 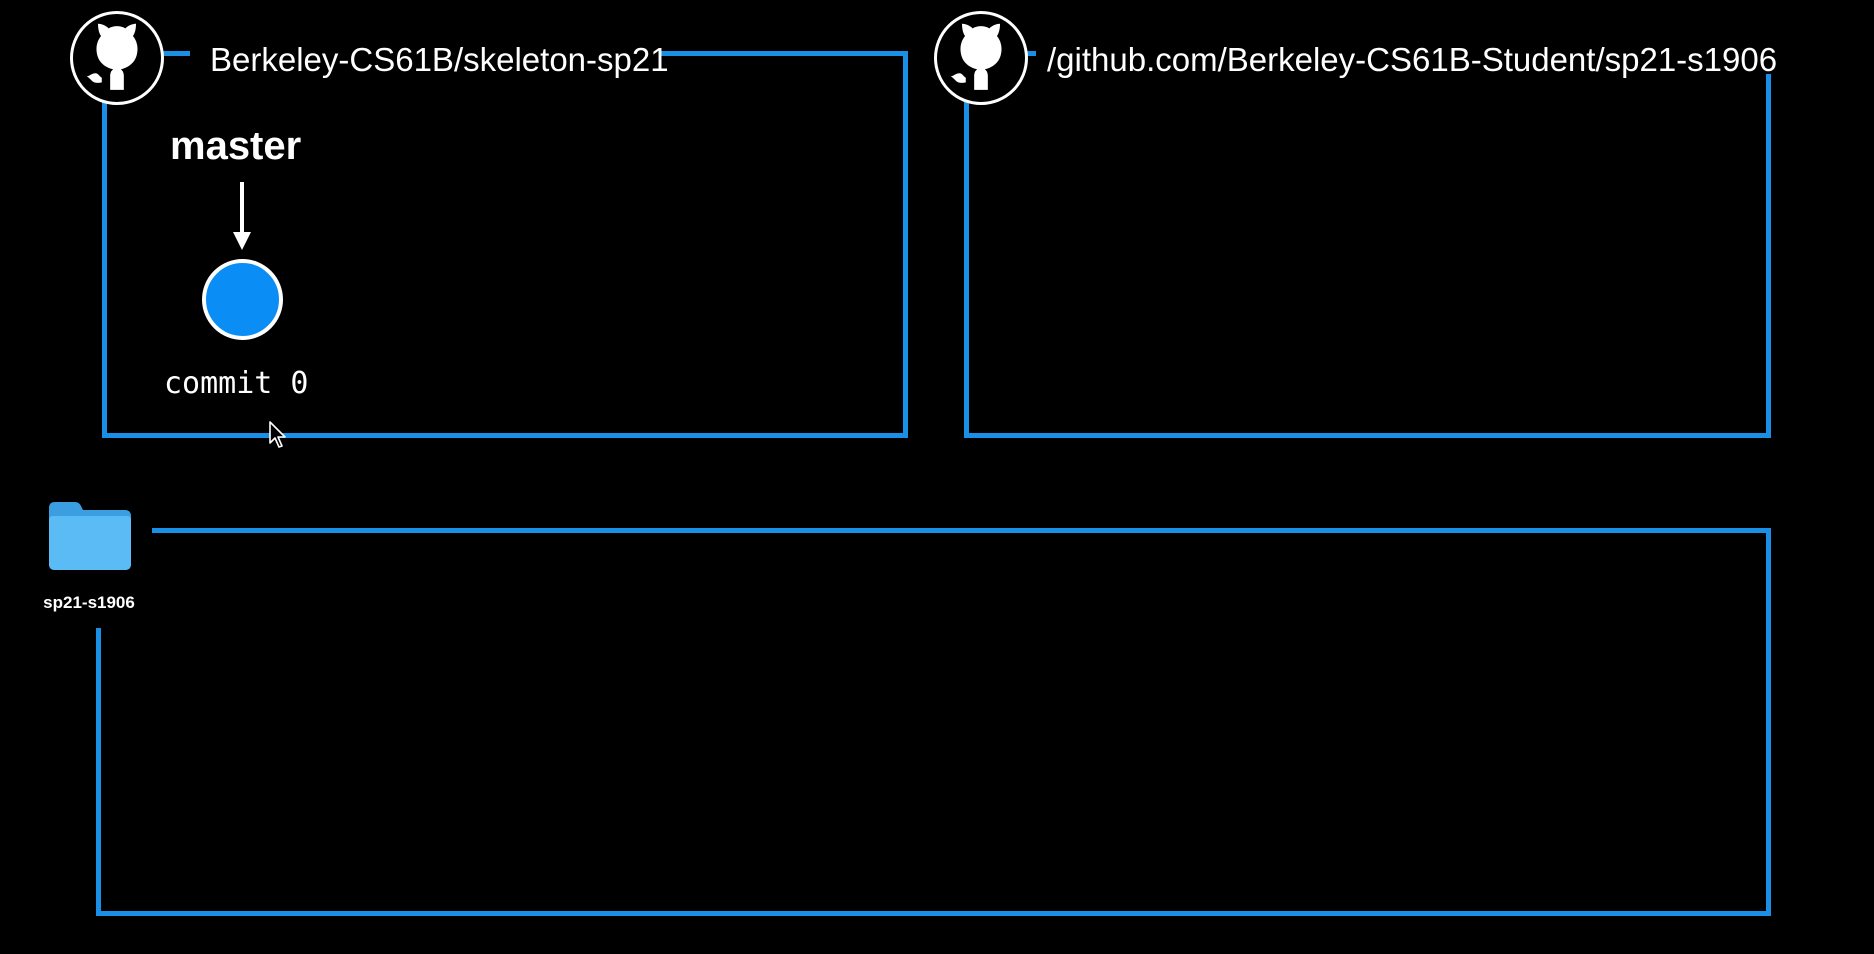 What do you see at coordinates (242, 299) in the screenshot?
I see `commit-node` at bounding box center [242, 299].